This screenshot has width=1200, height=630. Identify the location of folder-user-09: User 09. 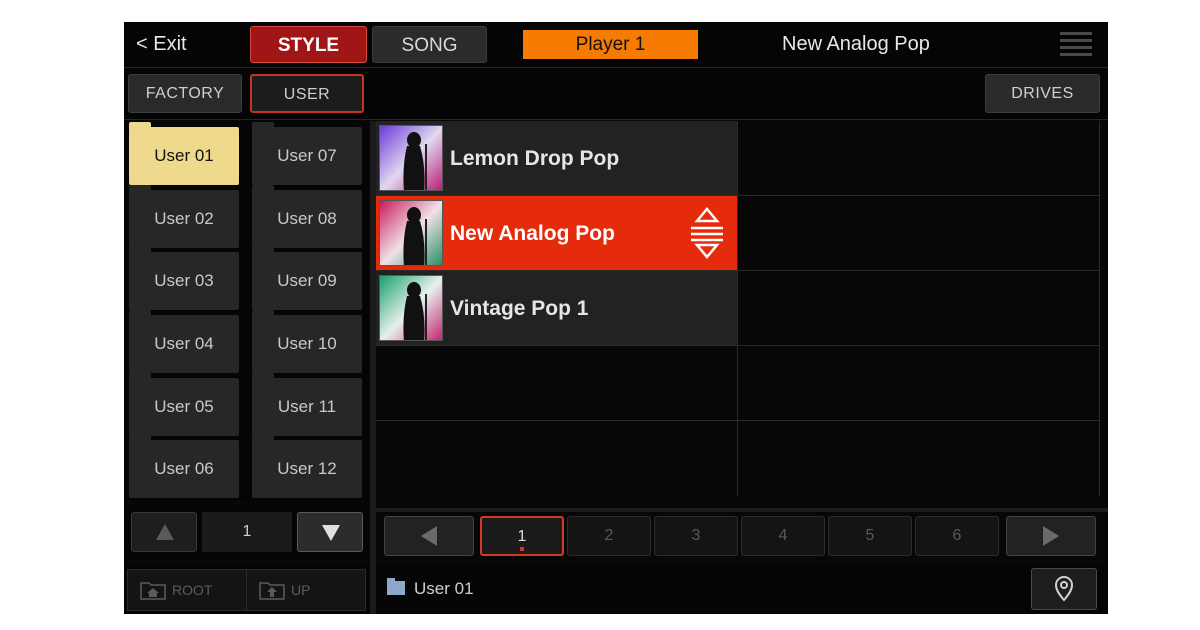
(307, 278).